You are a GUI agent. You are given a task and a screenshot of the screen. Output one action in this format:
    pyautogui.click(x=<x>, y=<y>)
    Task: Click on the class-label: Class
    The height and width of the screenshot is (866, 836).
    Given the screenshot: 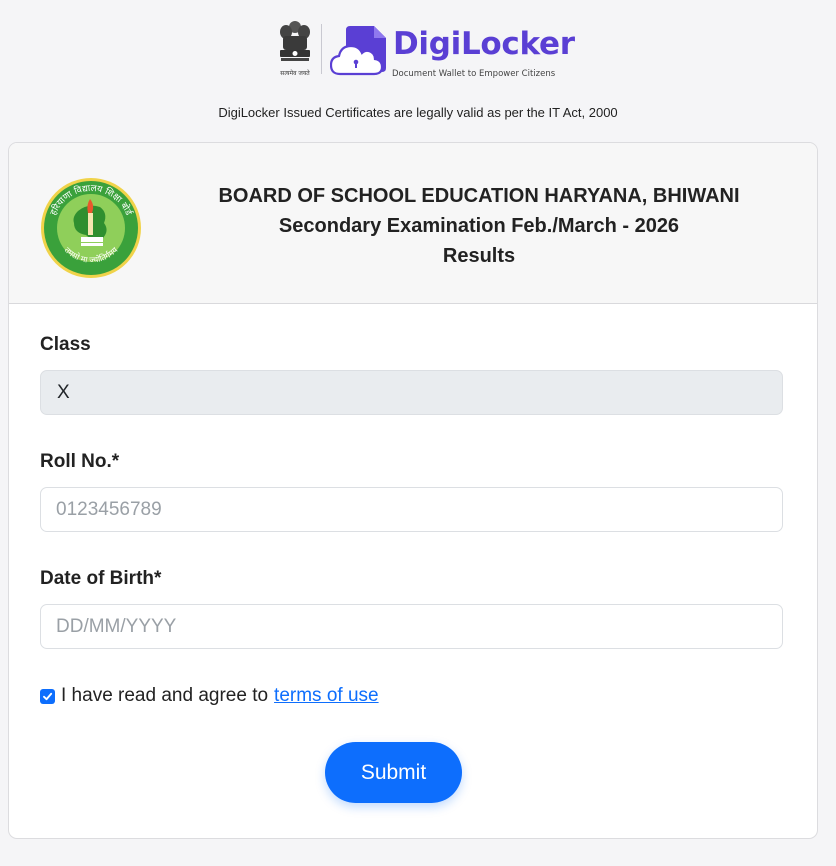 What is the action you would take?
    pyautogui.click(x=65, y=344)
    